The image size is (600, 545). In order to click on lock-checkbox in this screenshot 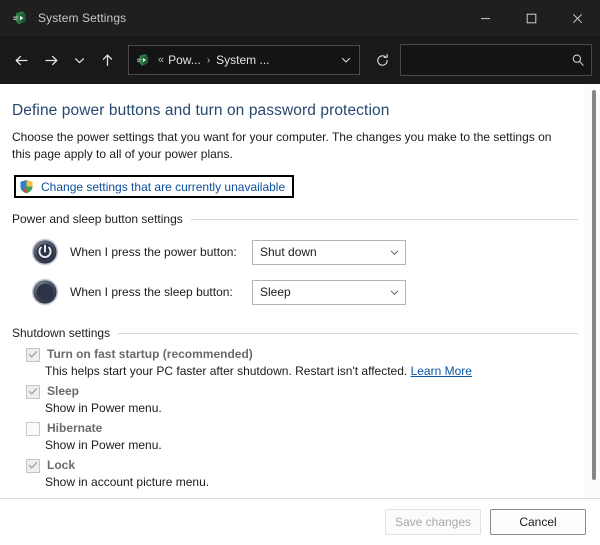, I will do `click(33, 466)`.